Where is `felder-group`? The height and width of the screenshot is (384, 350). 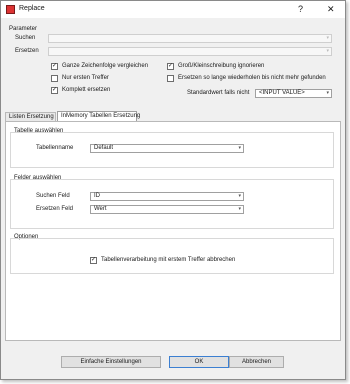
felder-group is located at coordinates (172, 204).